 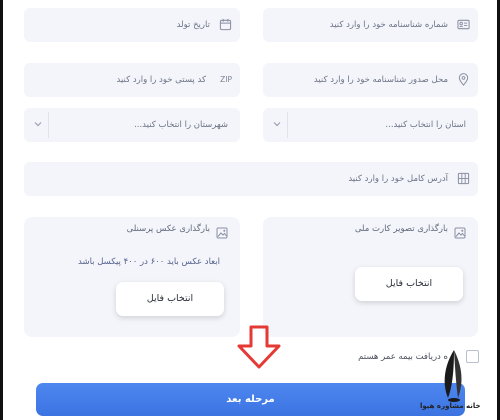 What do you see at coordinates (149, 262) in the screenshot?
I see `photo-size-note: ابعاد عکس باید ۶۰۰ در ۴۰۰ پیکسل باشد` at bounding box center [149, 262].